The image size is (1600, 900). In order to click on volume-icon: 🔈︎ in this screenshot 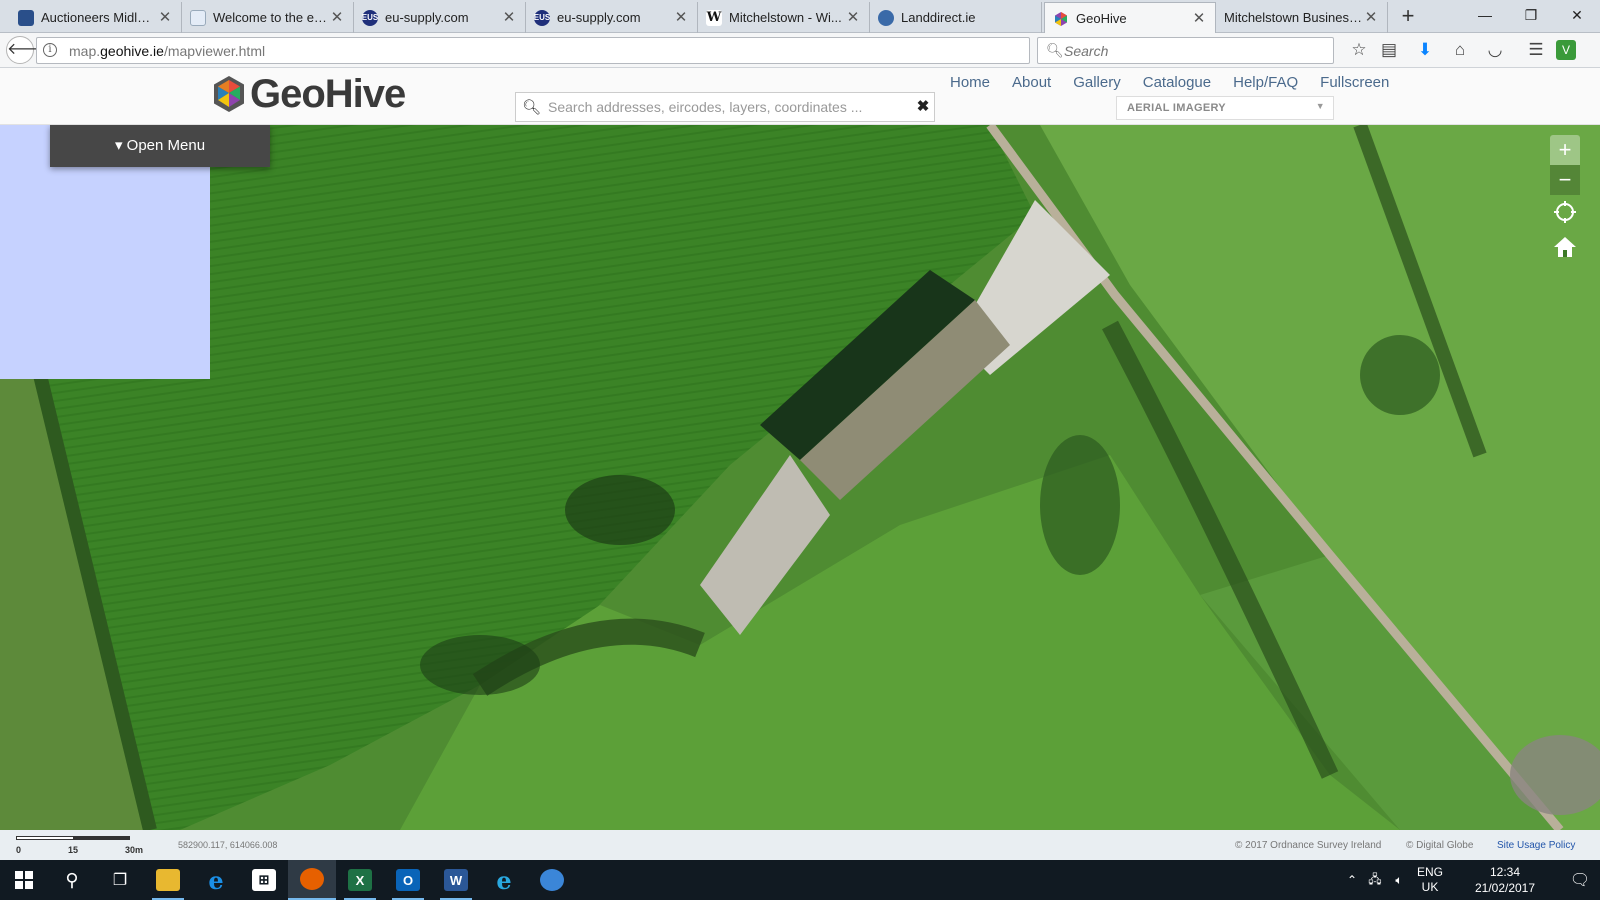, I will do `click(1399, 880)`.